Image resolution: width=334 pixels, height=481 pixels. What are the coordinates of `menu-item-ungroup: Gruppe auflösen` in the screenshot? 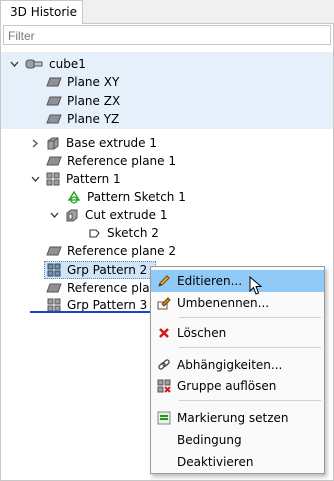 It's located at (237, 386).